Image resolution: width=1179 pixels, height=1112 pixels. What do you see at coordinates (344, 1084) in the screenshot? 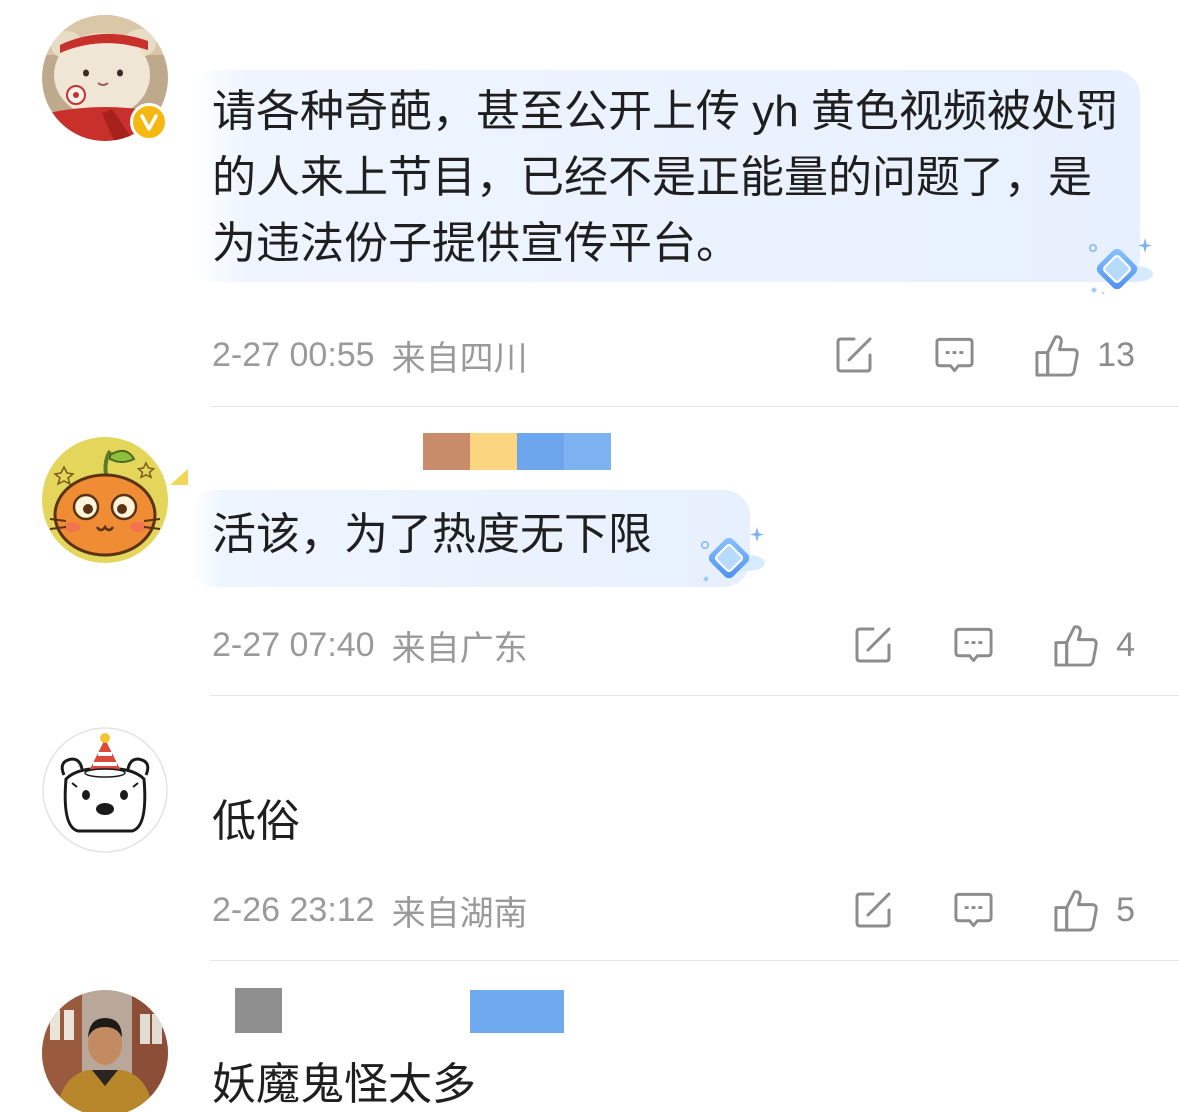
I see `comment-text-line: 妖魔鬼怪太多` at bounding box center [344, 1084].